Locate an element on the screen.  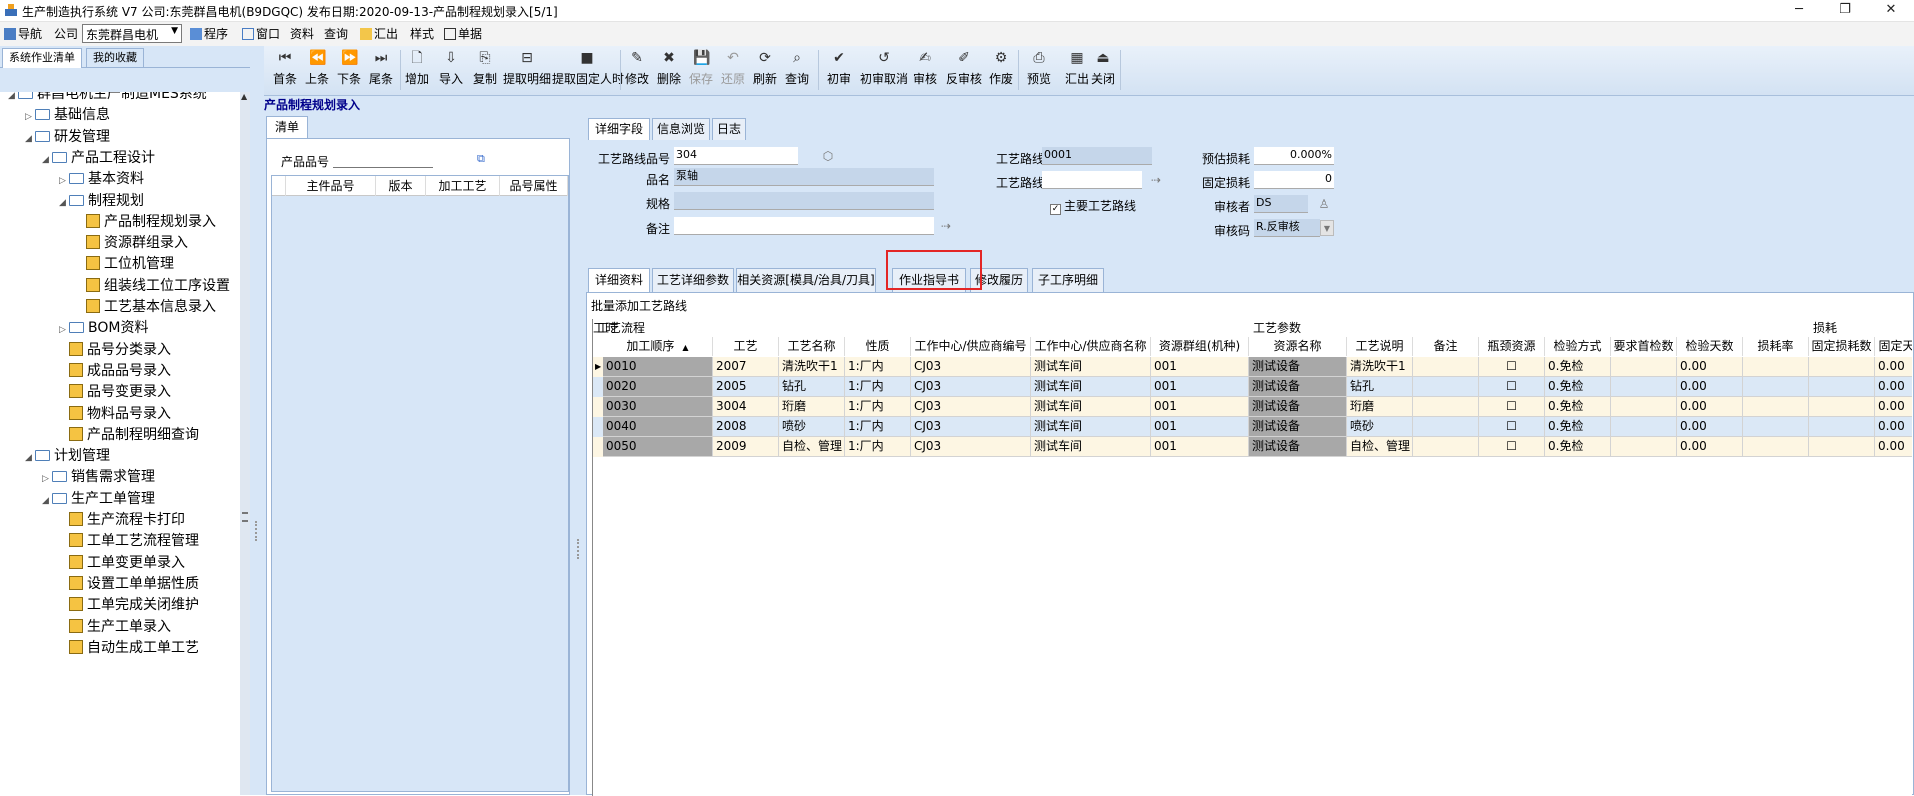
tree-node: ◢ 制程规划 is located at coordinates (101, 201).